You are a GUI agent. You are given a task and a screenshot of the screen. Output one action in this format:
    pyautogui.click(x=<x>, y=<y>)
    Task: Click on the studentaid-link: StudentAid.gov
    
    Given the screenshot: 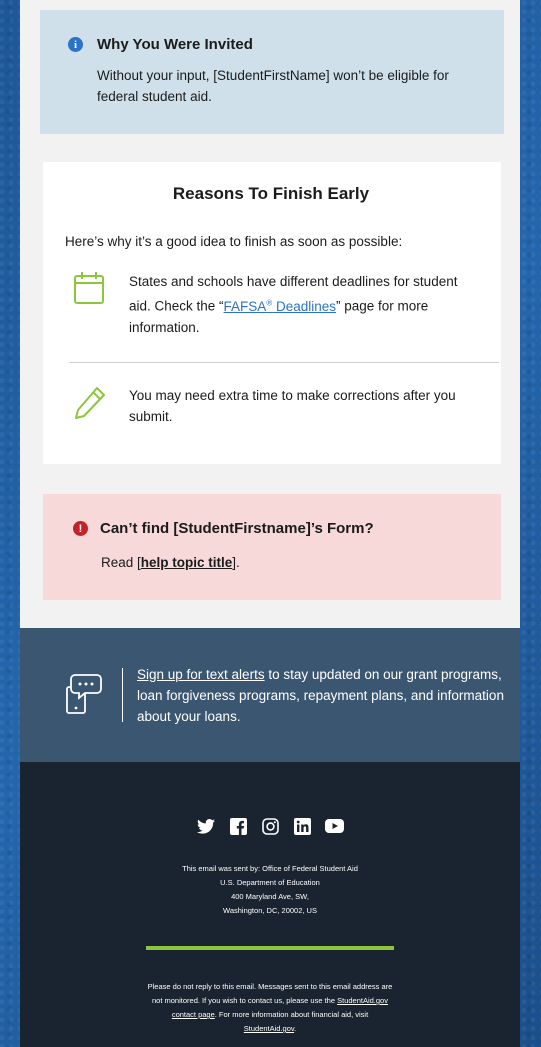 What is the action you would take?
    pyautogui.click(x=269, y=1028)
    